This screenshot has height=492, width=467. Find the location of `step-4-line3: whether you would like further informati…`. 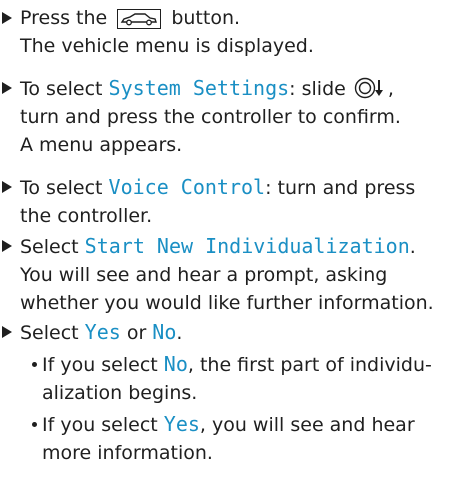

step-4-line3: whether you would like further informati… is located at coordinates (227, 303).